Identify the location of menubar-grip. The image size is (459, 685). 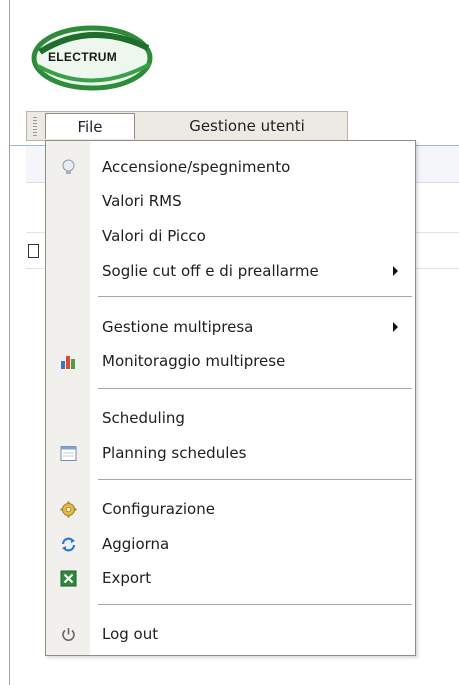
(35, 126).